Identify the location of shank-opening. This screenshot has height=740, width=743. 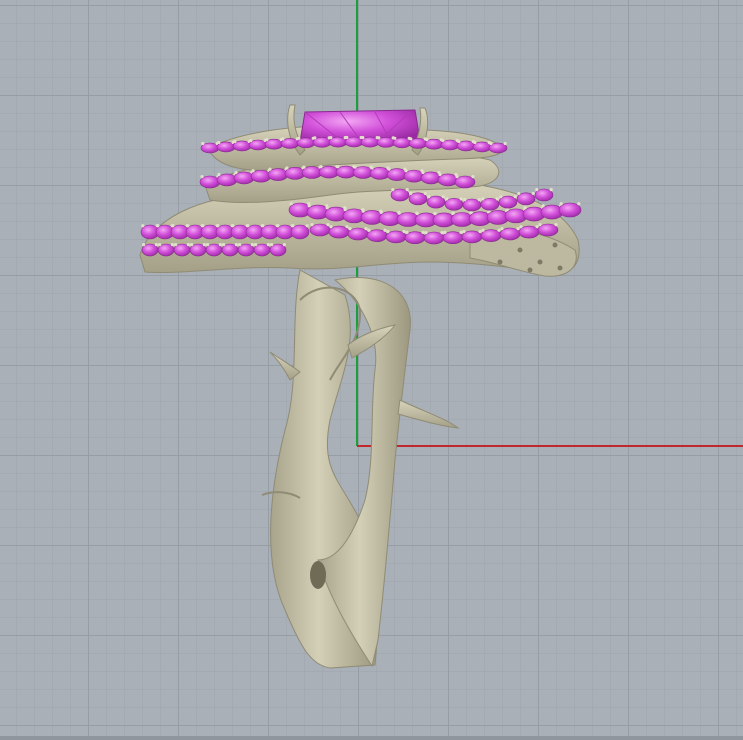
(318, 575).